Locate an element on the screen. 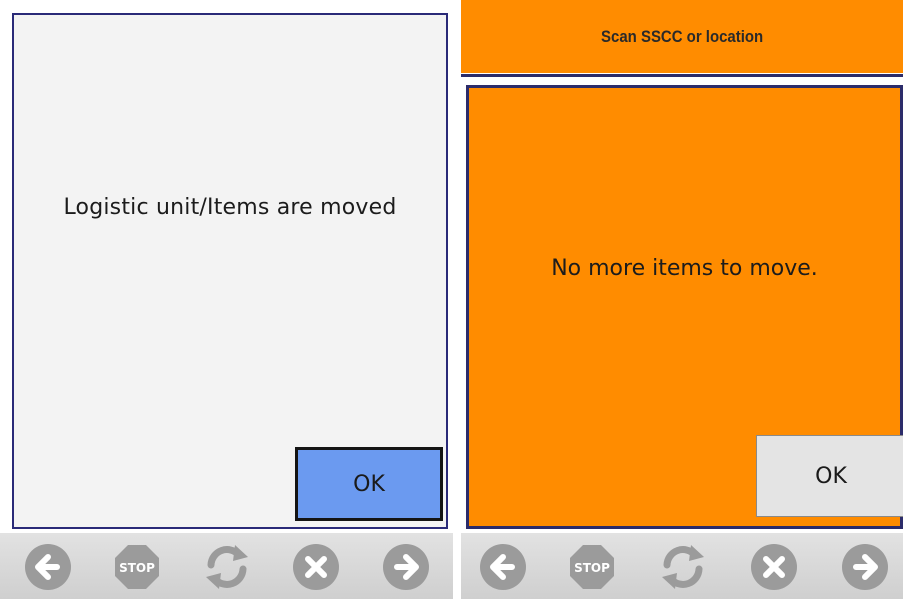  dialog-message: No more items to move. is located at coordinates (684, 268).